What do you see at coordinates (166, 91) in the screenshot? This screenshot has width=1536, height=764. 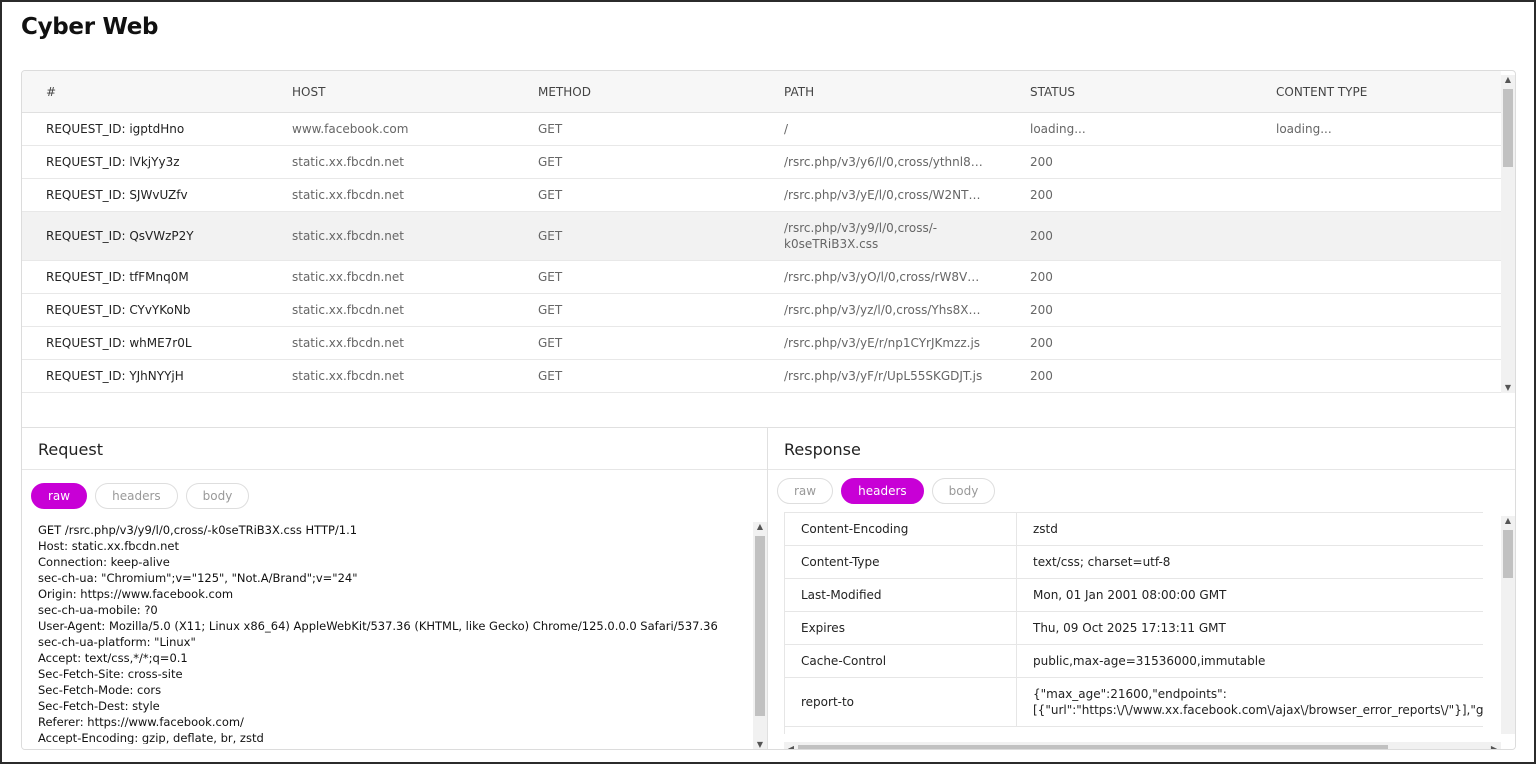 I see `column-header-id: #` at bounding box center [166, 91].